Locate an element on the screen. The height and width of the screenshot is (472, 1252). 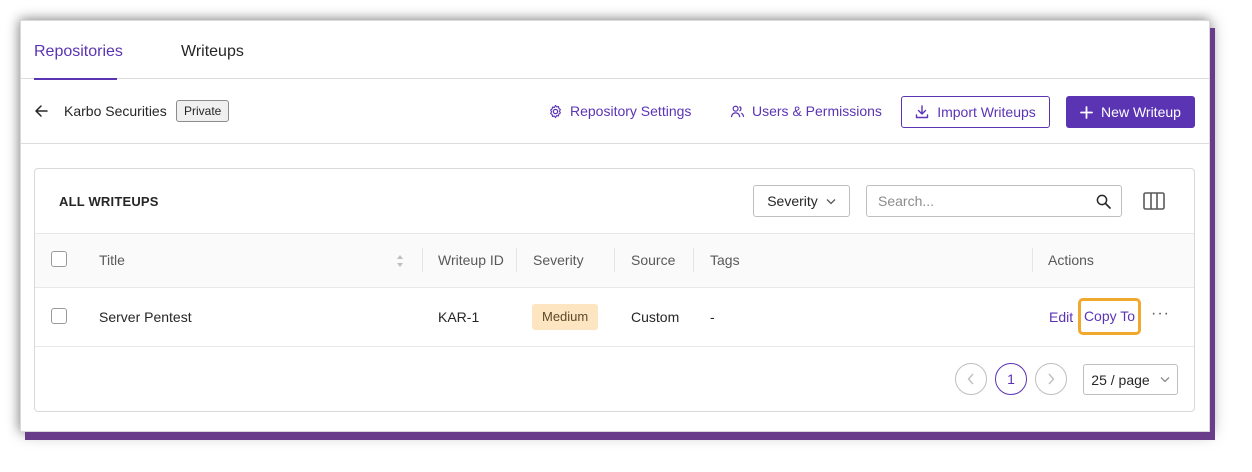
chevron-right-icon is located at coordinates (1051, 379).